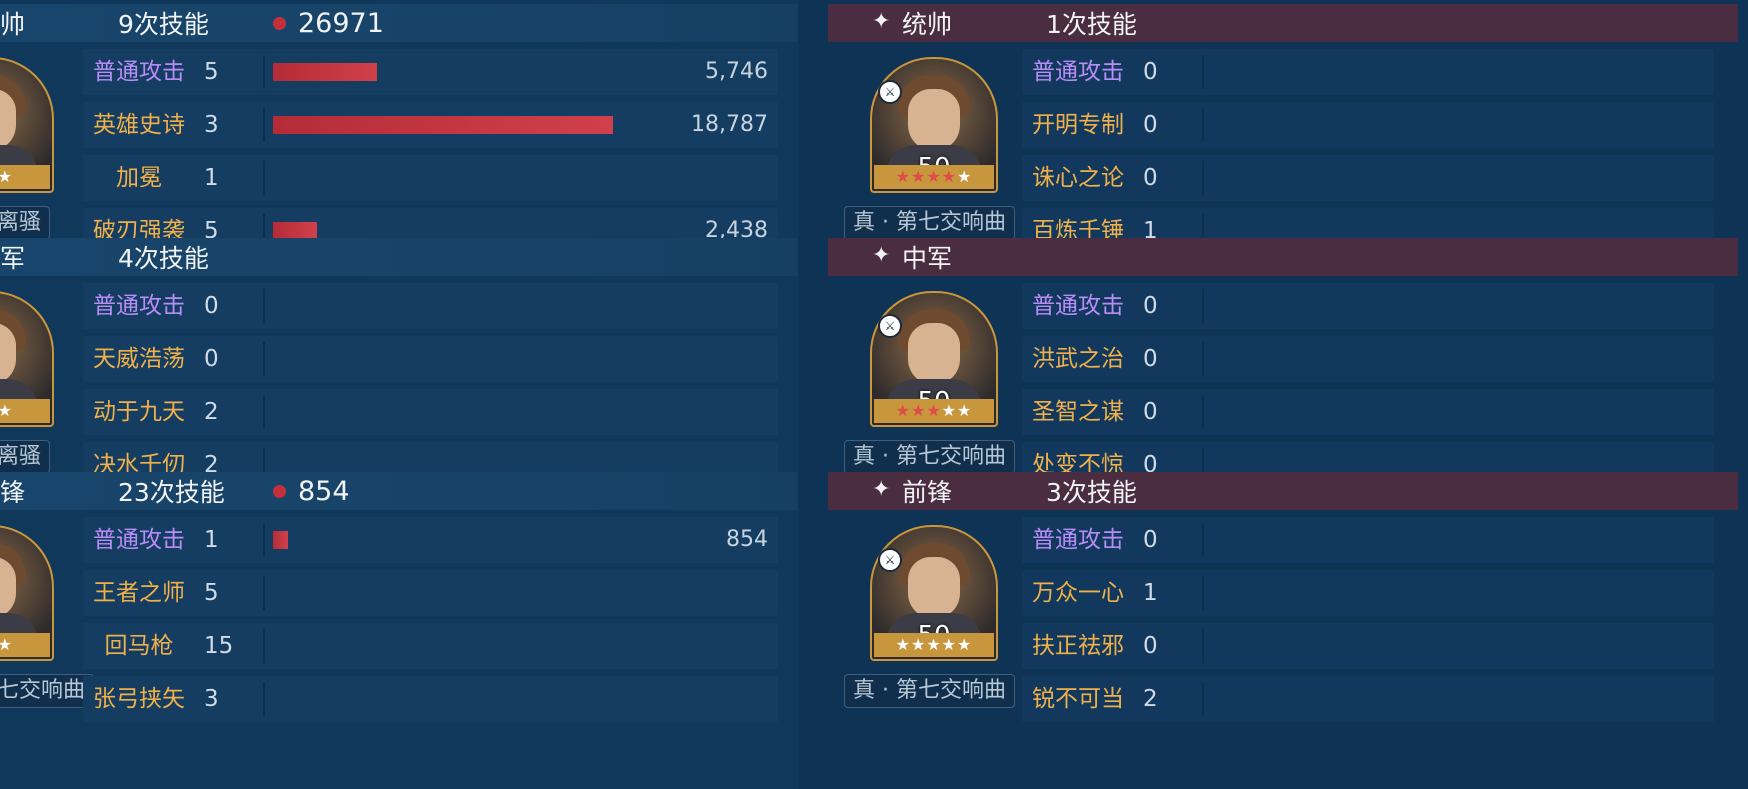 This screenshot has width=1748, height=789. What do you see at coordinates (1150, 699) in the screenshot?
I see `skill-level: 2` at bounding box center [1150, 699].